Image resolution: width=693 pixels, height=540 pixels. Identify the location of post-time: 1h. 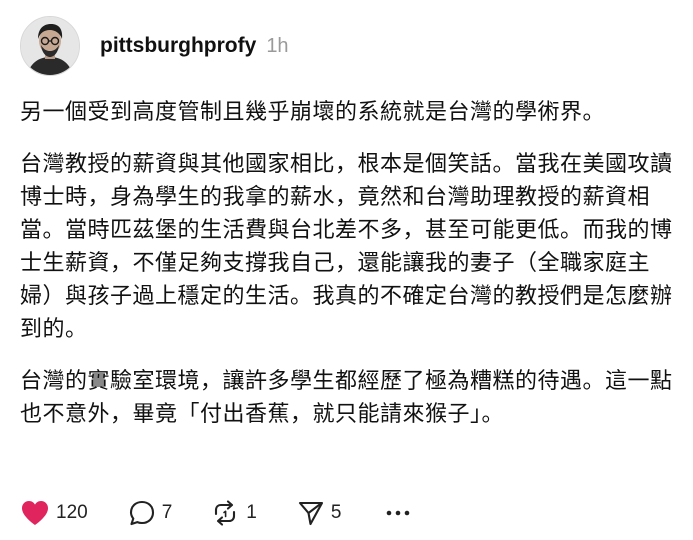
(277, 46).